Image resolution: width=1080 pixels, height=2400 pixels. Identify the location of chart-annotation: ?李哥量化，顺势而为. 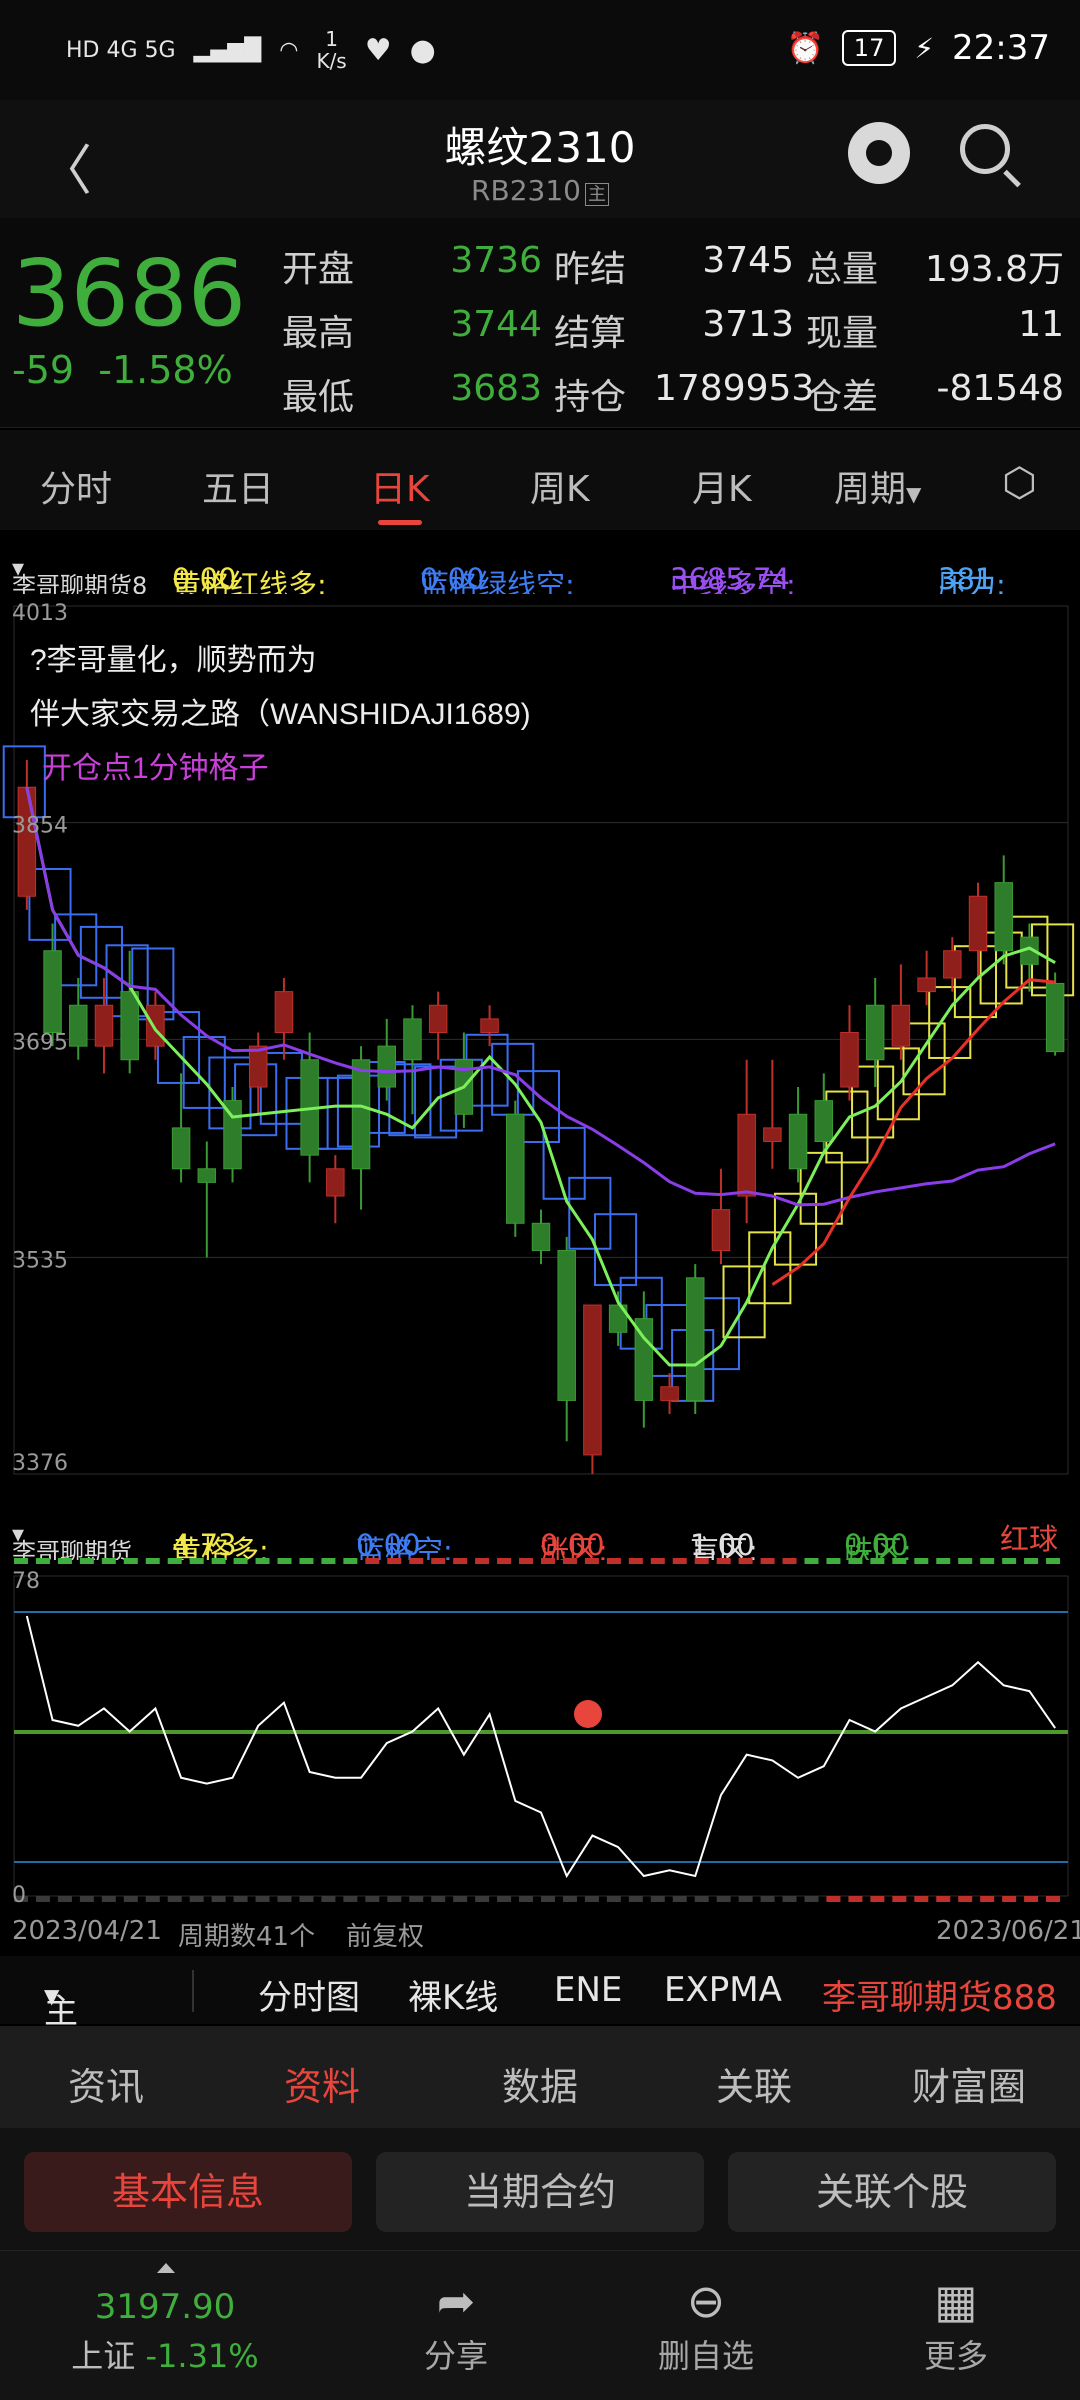
(173, 660).